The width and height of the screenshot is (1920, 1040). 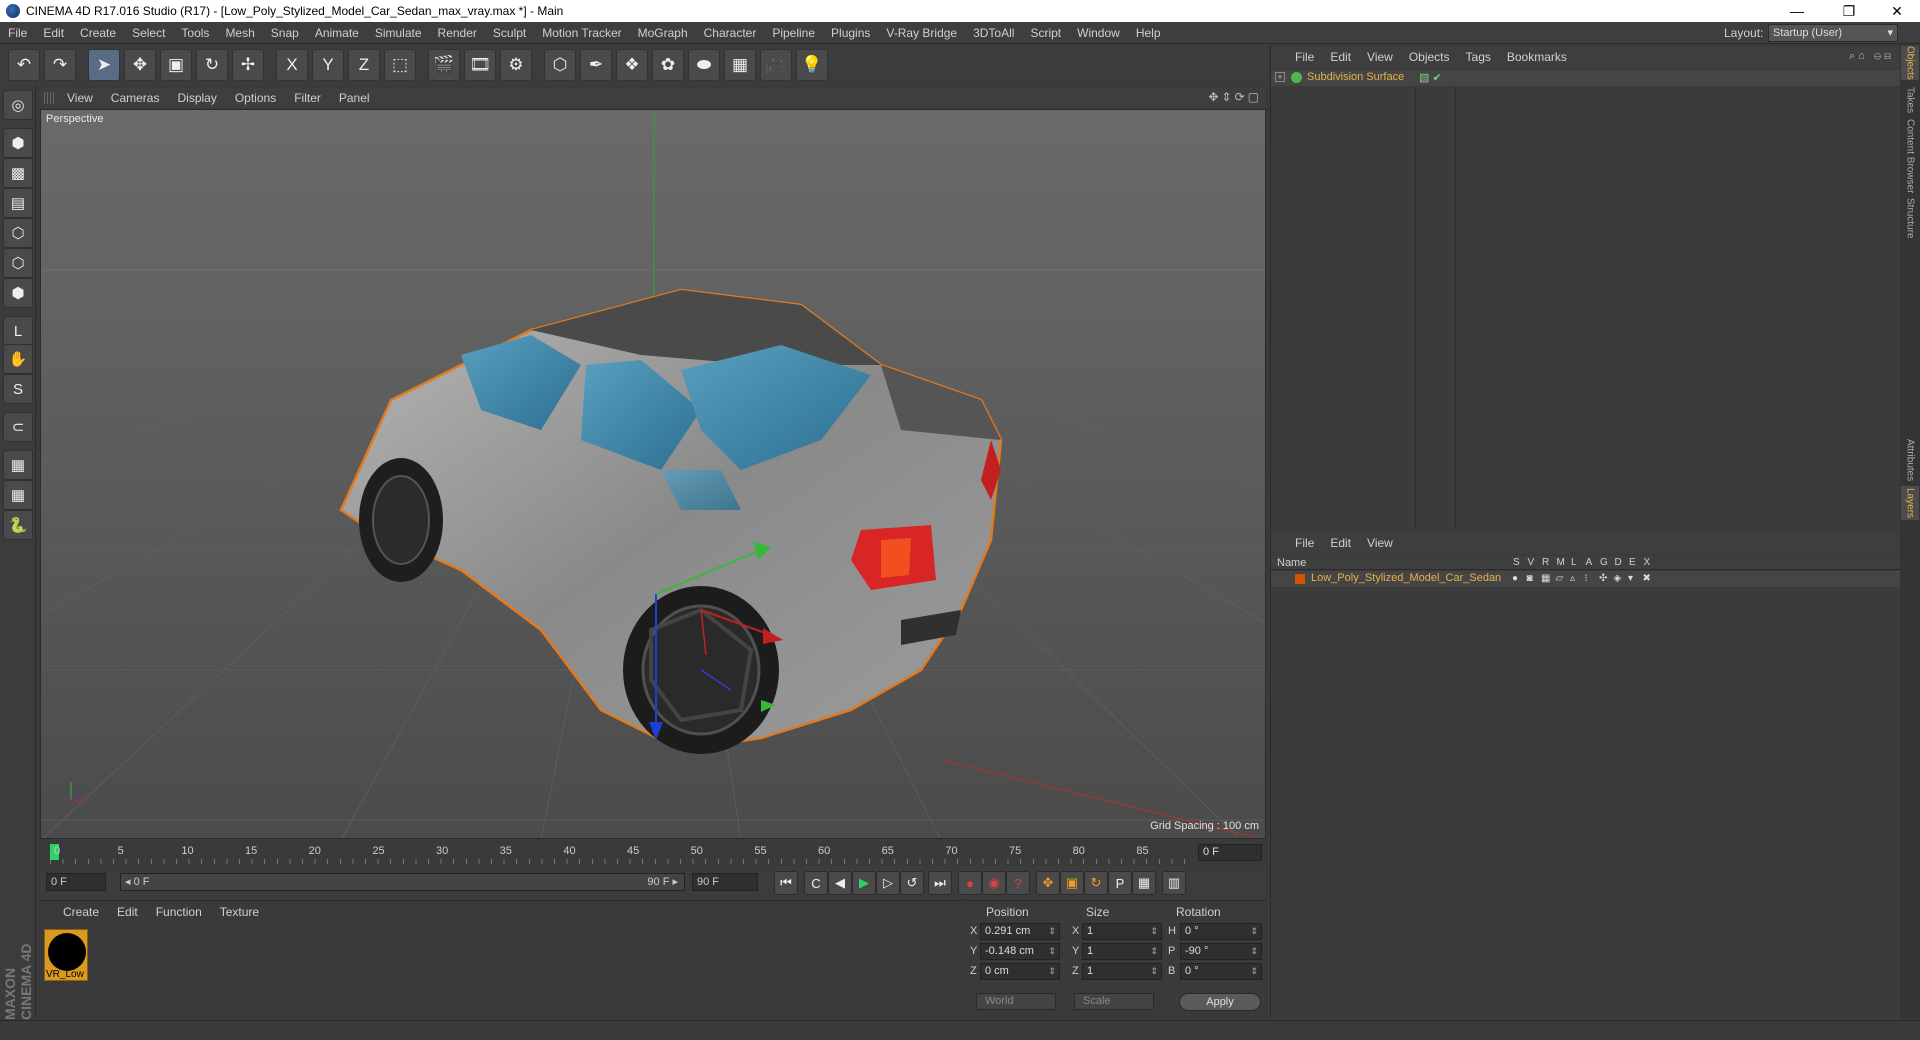 What do you see at coordinates (76, 882) in the screenshot?
I see `start-frame-field: 0 F` at bounding box center [76, 882].